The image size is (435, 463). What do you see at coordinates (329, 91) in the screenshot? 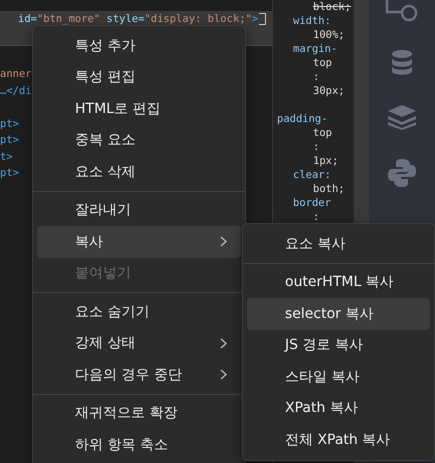
I see `css-text: 30px;` at bounding box center [329, 91].